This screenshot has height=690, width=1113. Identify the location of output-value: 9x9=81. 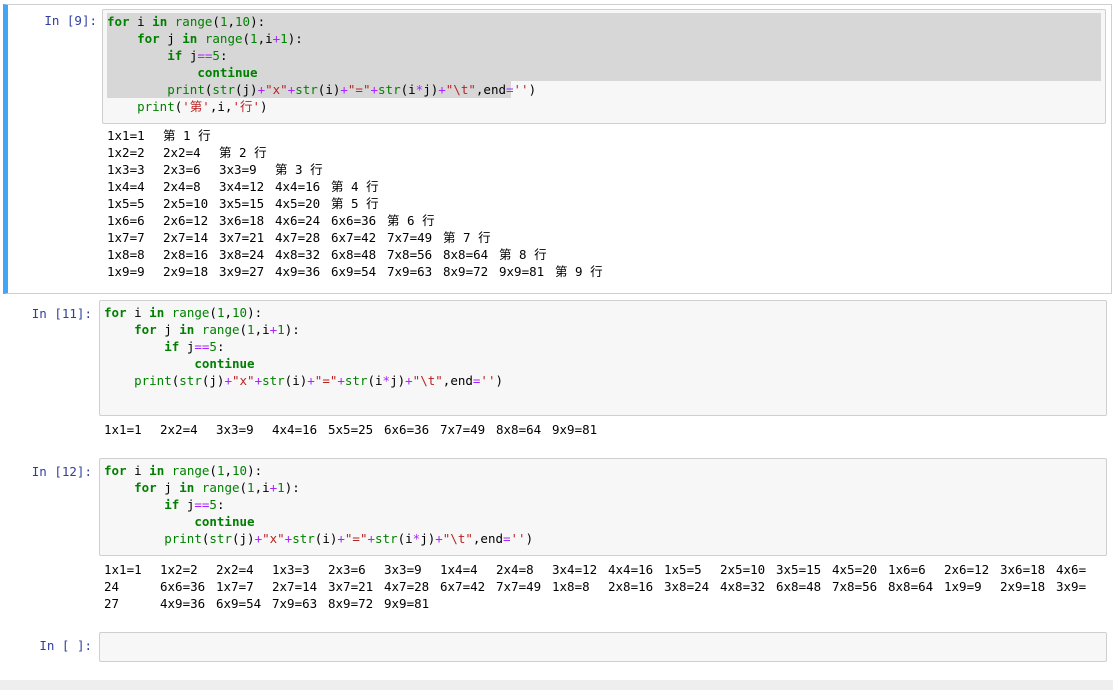
(575, 429).